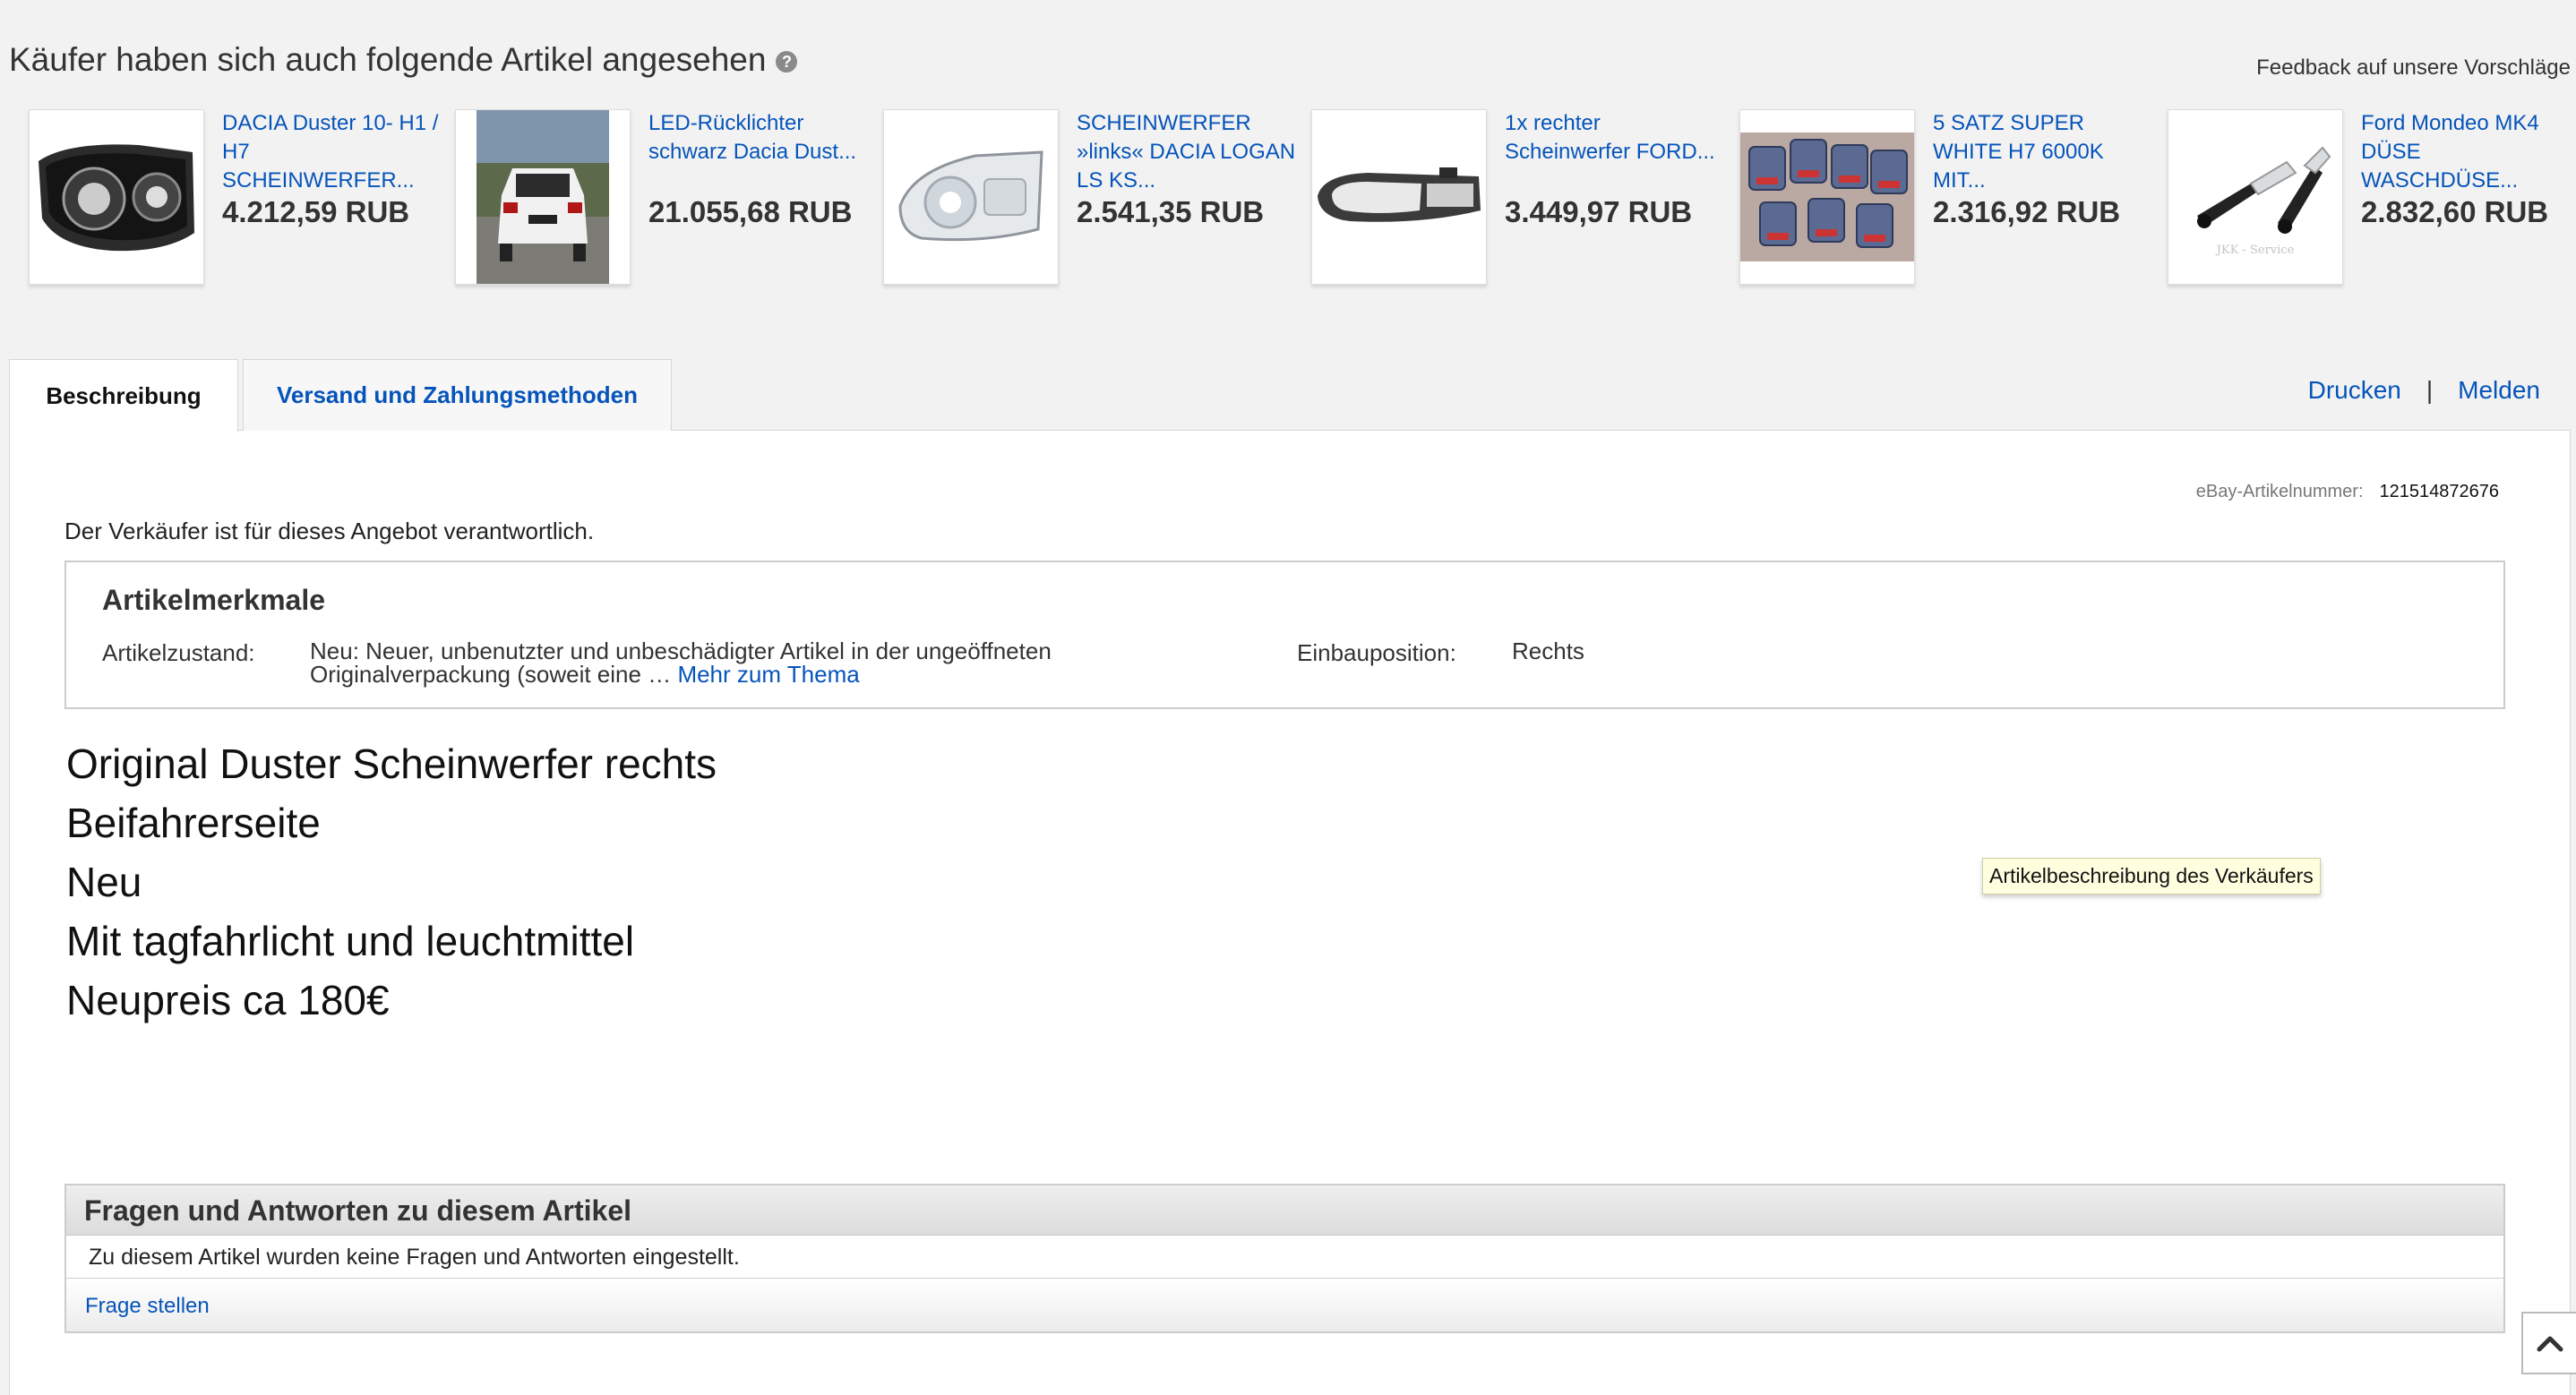  Describe the element at coordinates (1171, 211) in the screenshot. I see `product-price: 2.541,35 RUB` at that location.